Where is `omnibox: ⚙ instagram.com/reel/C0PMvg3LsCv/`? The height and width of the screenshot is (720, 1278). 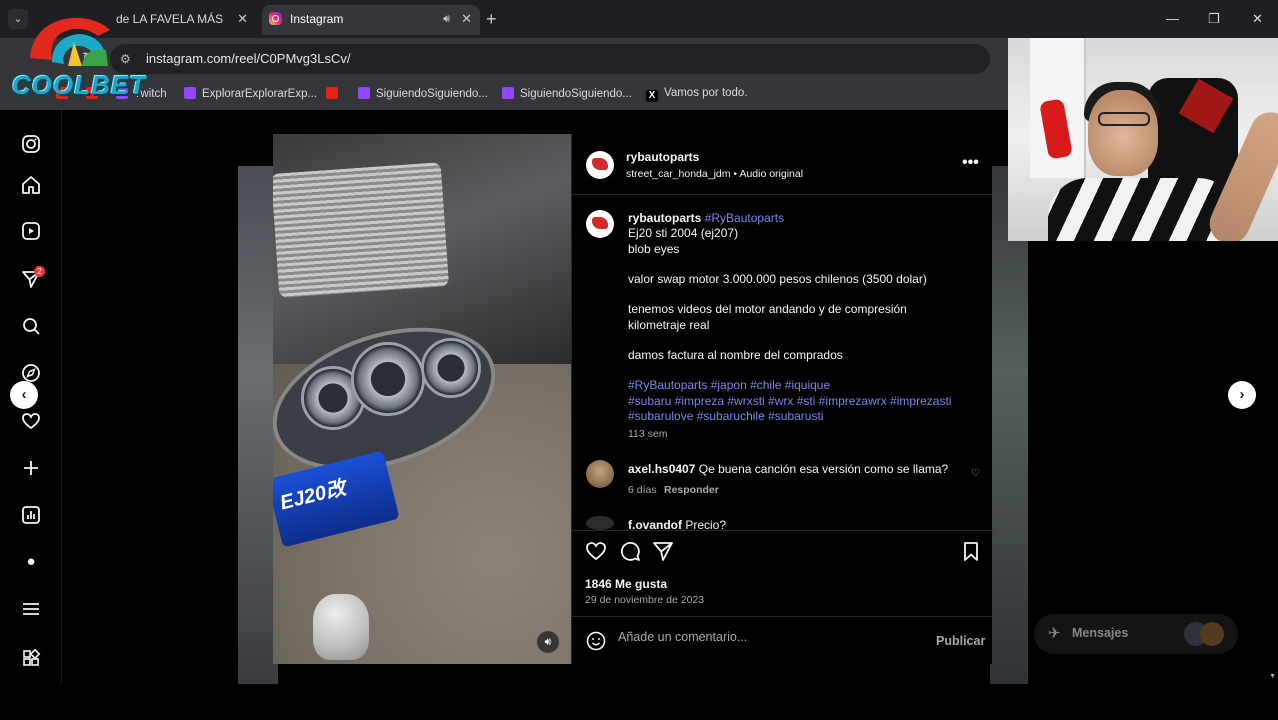 omnibox: ⚙ instagram.com/reel/C0PMvg3LsCv/ is located at coordinates (550, 59).